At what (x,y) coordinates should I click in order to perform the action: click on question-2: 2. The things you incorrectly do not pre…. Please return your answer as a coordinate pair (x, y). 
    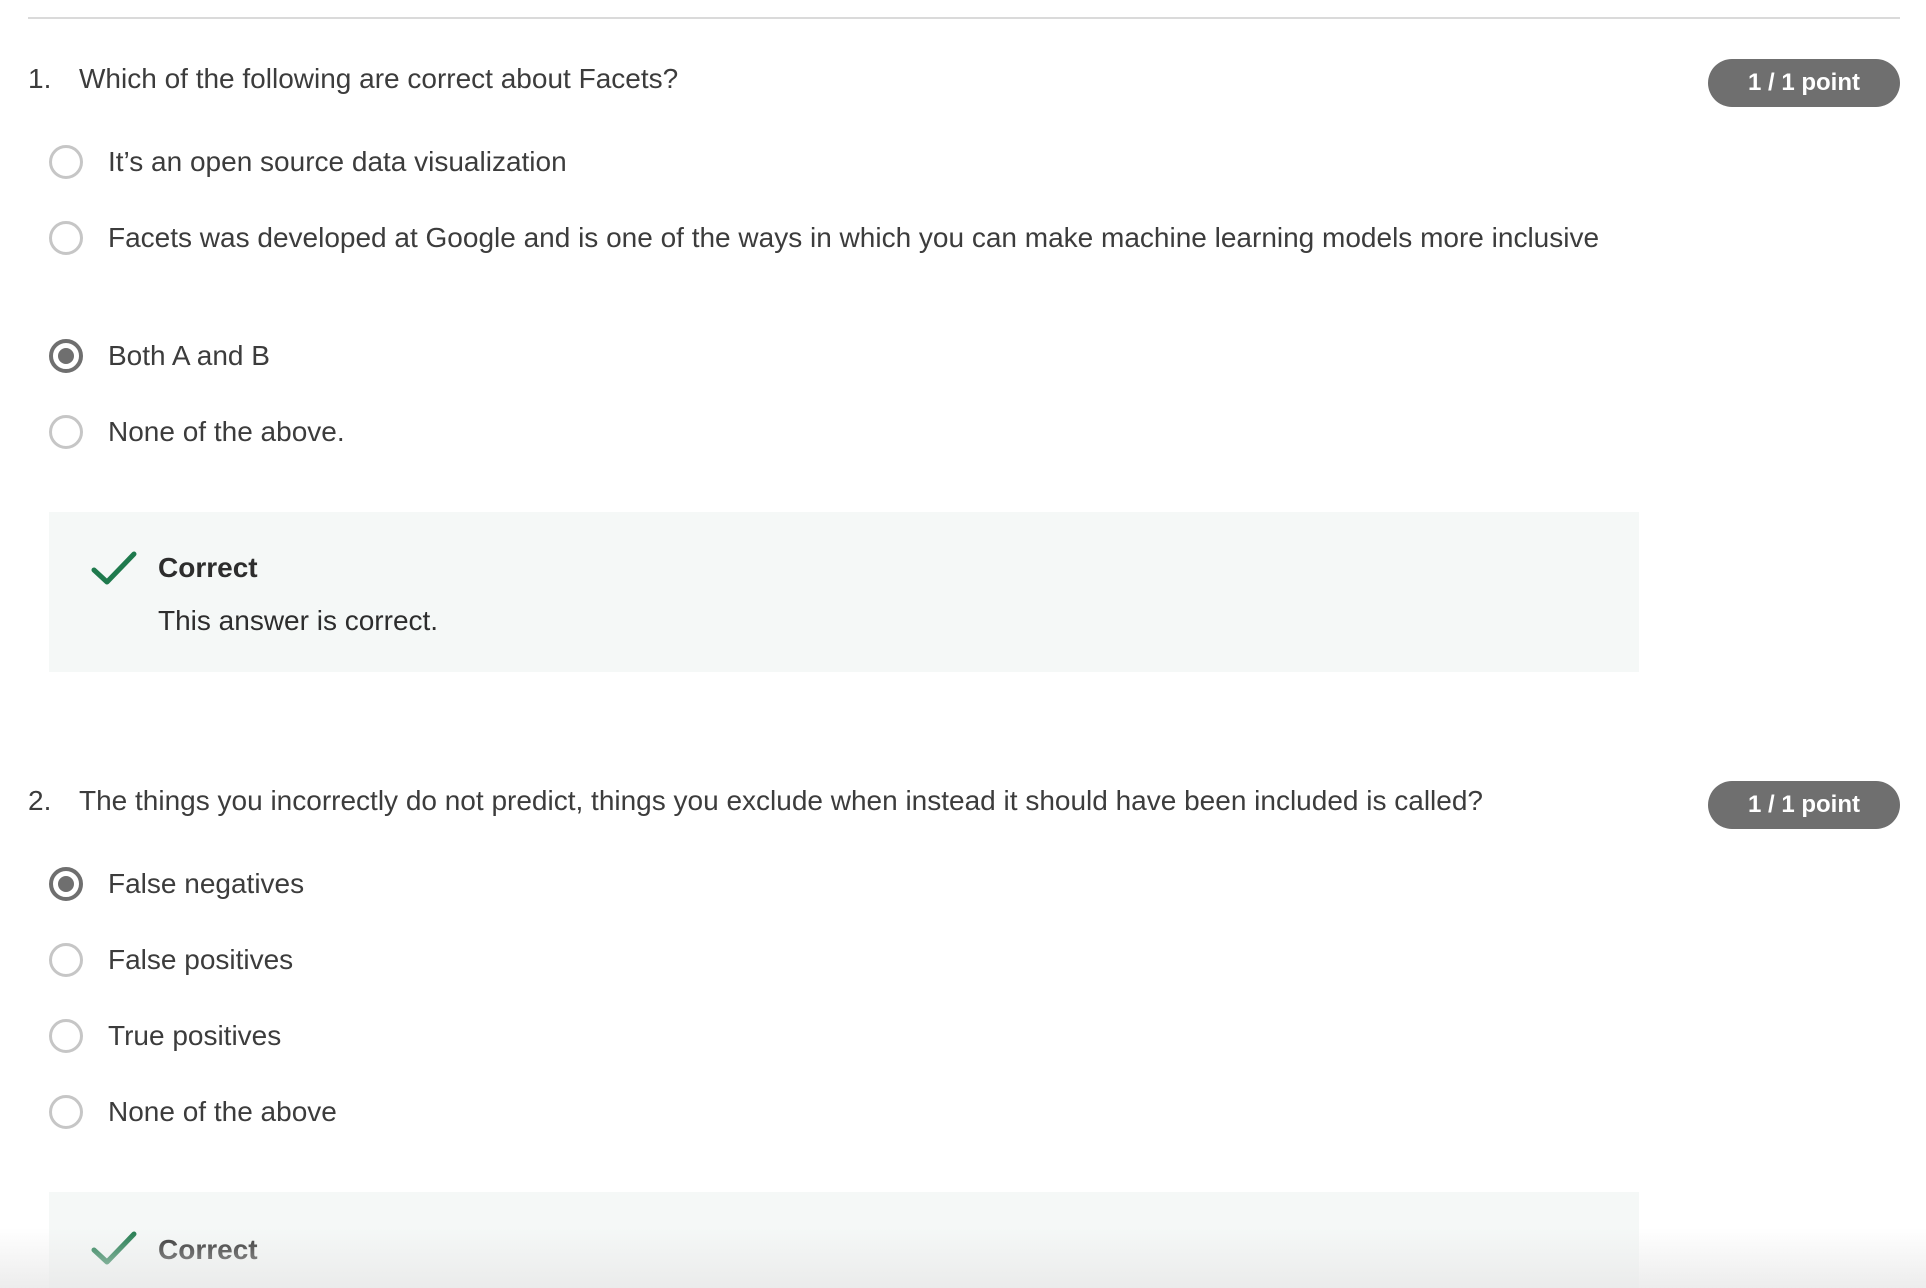
    Looking at the image, I should click on (964, 805).